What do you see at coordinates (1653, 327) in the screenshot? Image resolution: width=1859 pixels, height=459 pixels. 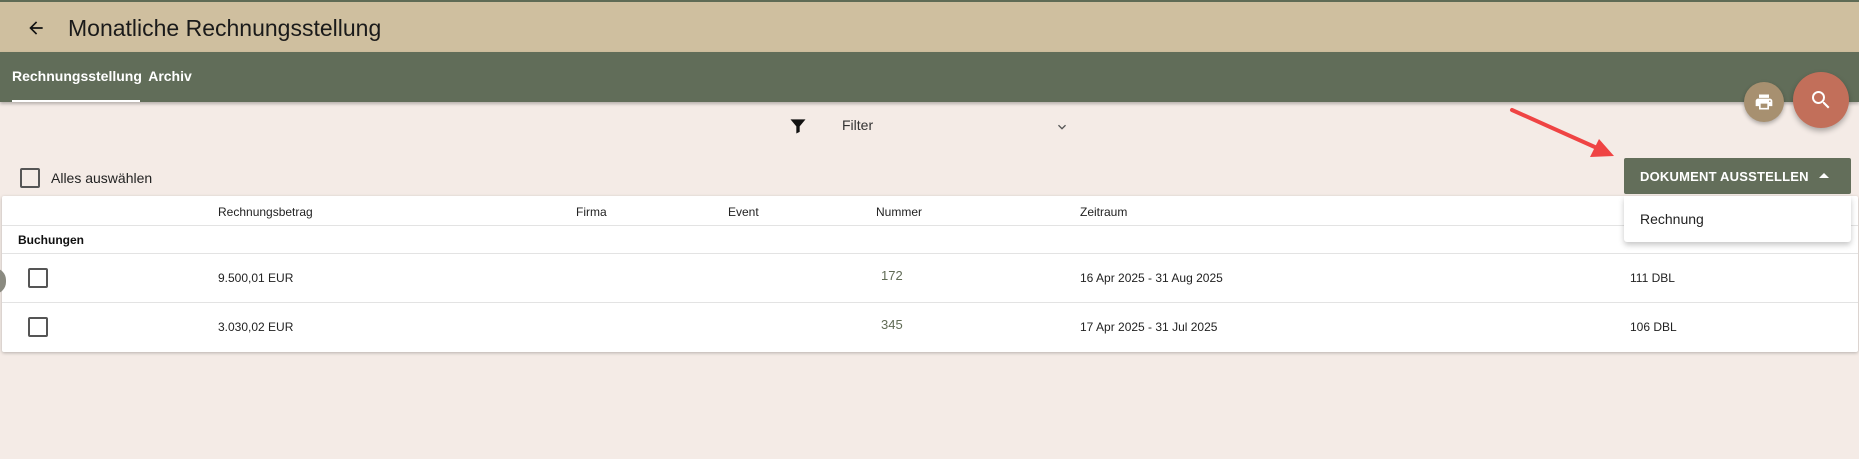 I see `cell-extra: 106 DBL` at bounding box center [1653, 327].